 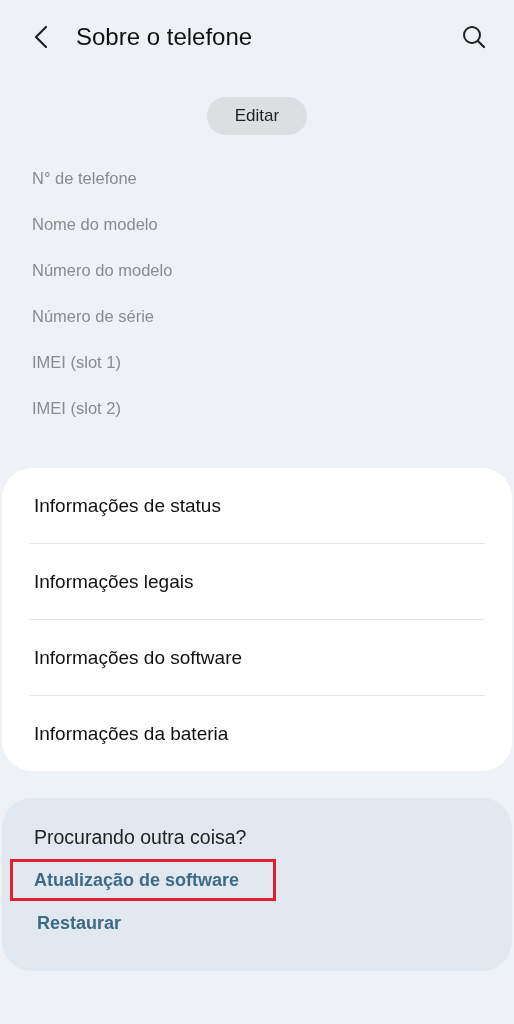 I want to click on menu-item: Informações legais, so click(x=257, y=581).